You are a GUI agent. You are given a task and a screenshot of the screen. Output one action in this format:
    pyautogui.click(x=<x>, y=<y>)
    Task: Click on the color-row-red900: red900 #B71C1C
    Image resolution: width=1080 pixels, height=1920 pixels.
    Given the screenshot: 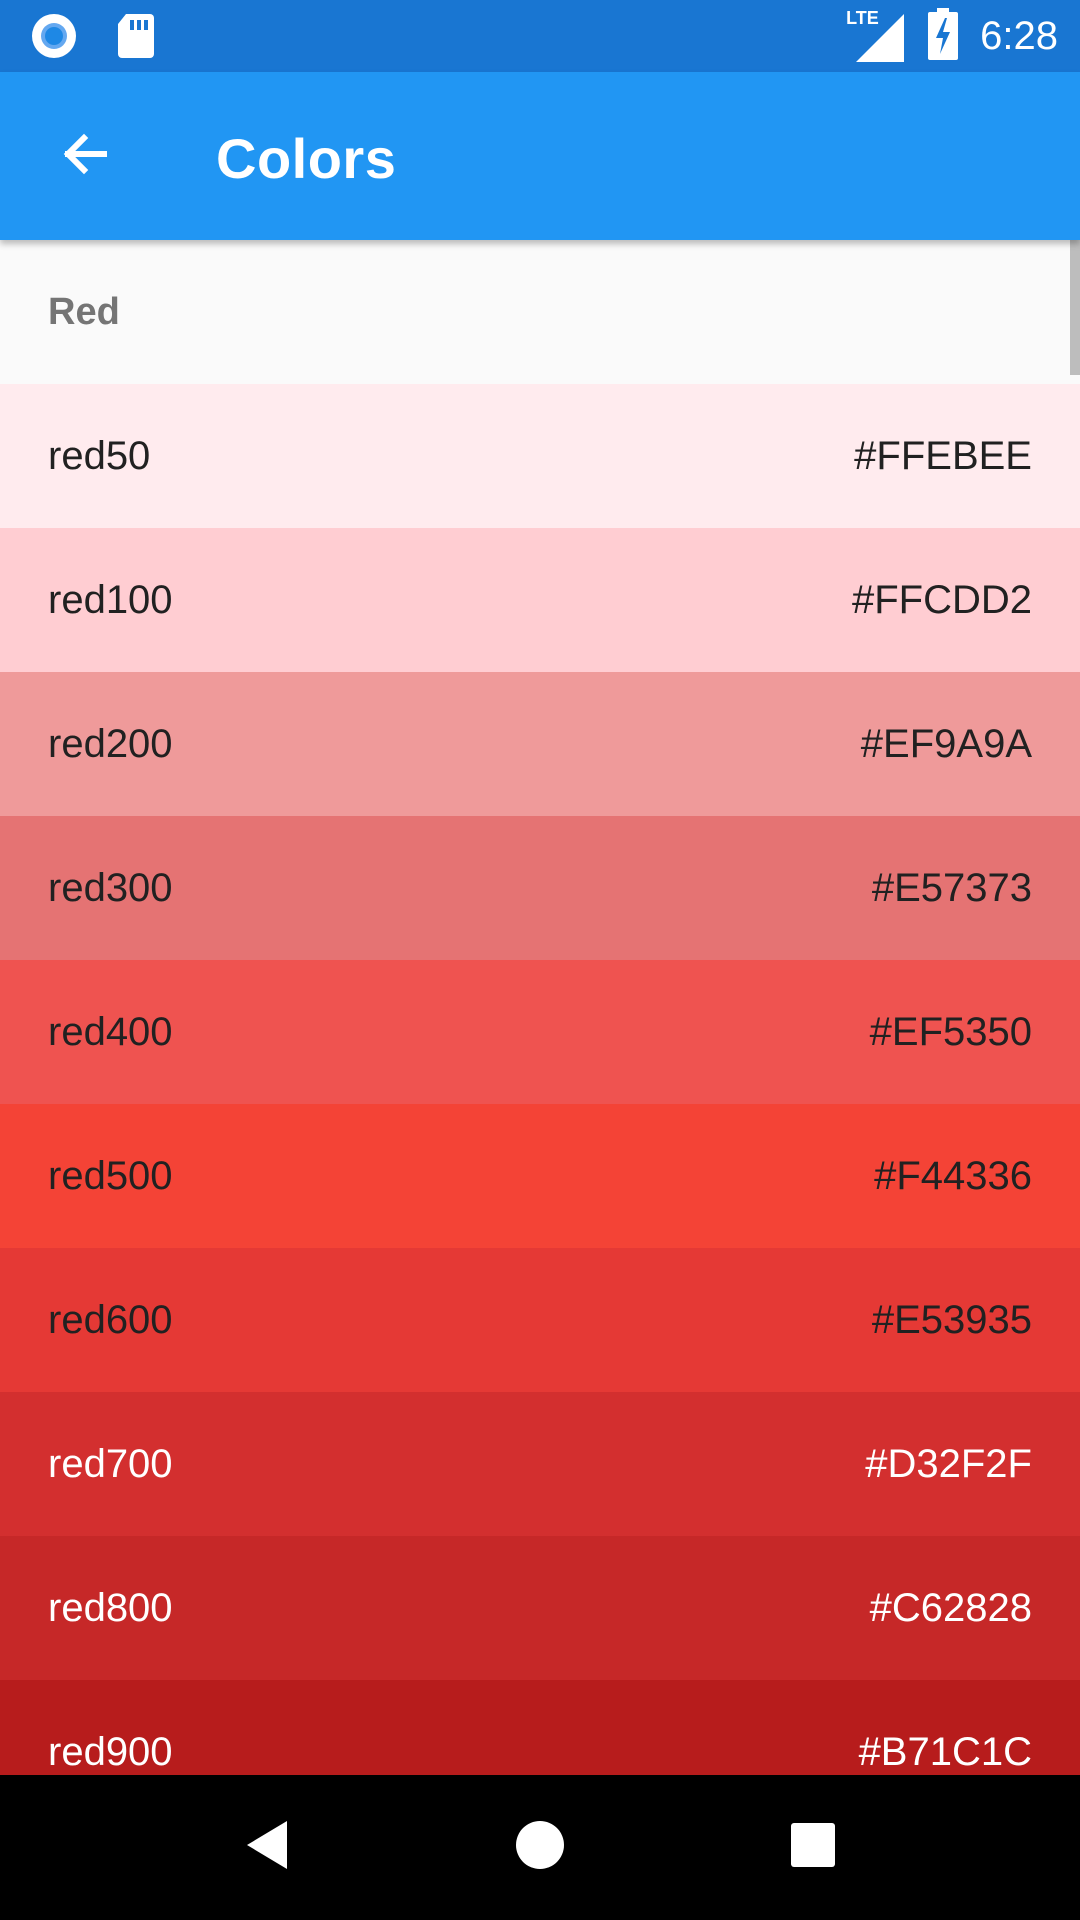 What is the action you would take?
    pyautogui.click(x=540, y=1727)
    